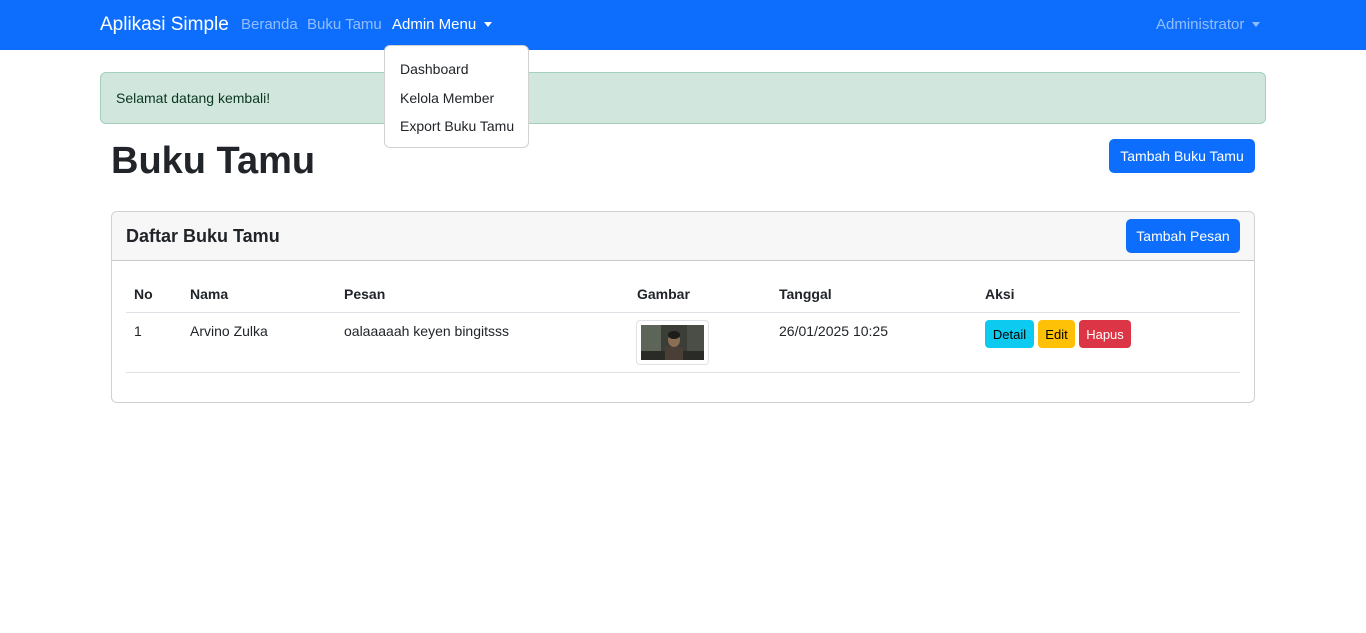  Describe the element at coordinates (434, 69) in the screenshot. I see `dropdown-item-dashboard: Dashboard` at that location.